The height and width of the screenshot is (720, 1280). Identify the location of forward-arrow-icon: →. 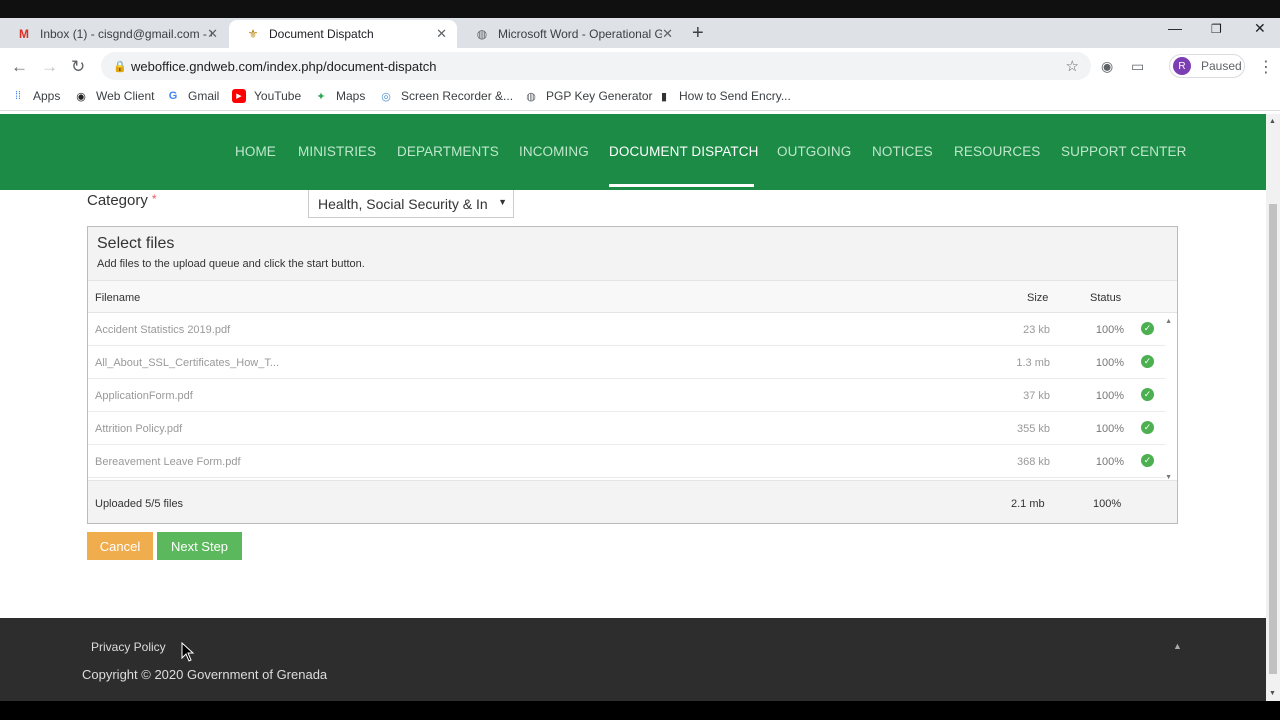
(49, 67).